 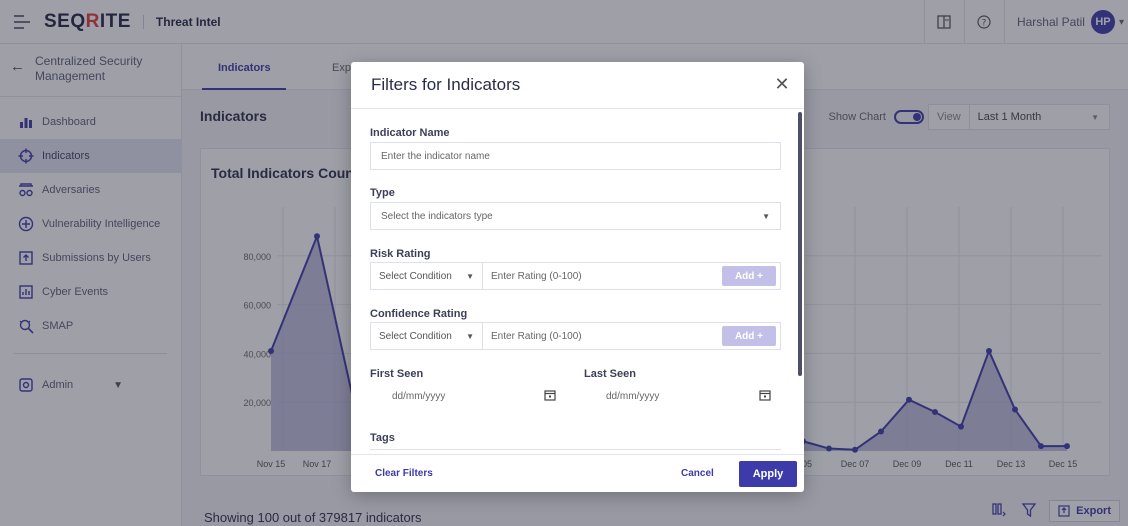 I want to click on modal-title: Filters for Indicators, so click(x=446, y=84).